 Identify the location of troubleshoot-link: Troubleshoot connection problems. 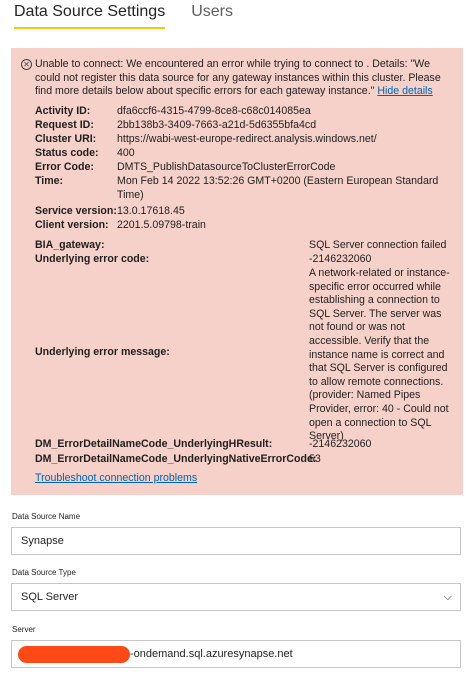
(116, 479).